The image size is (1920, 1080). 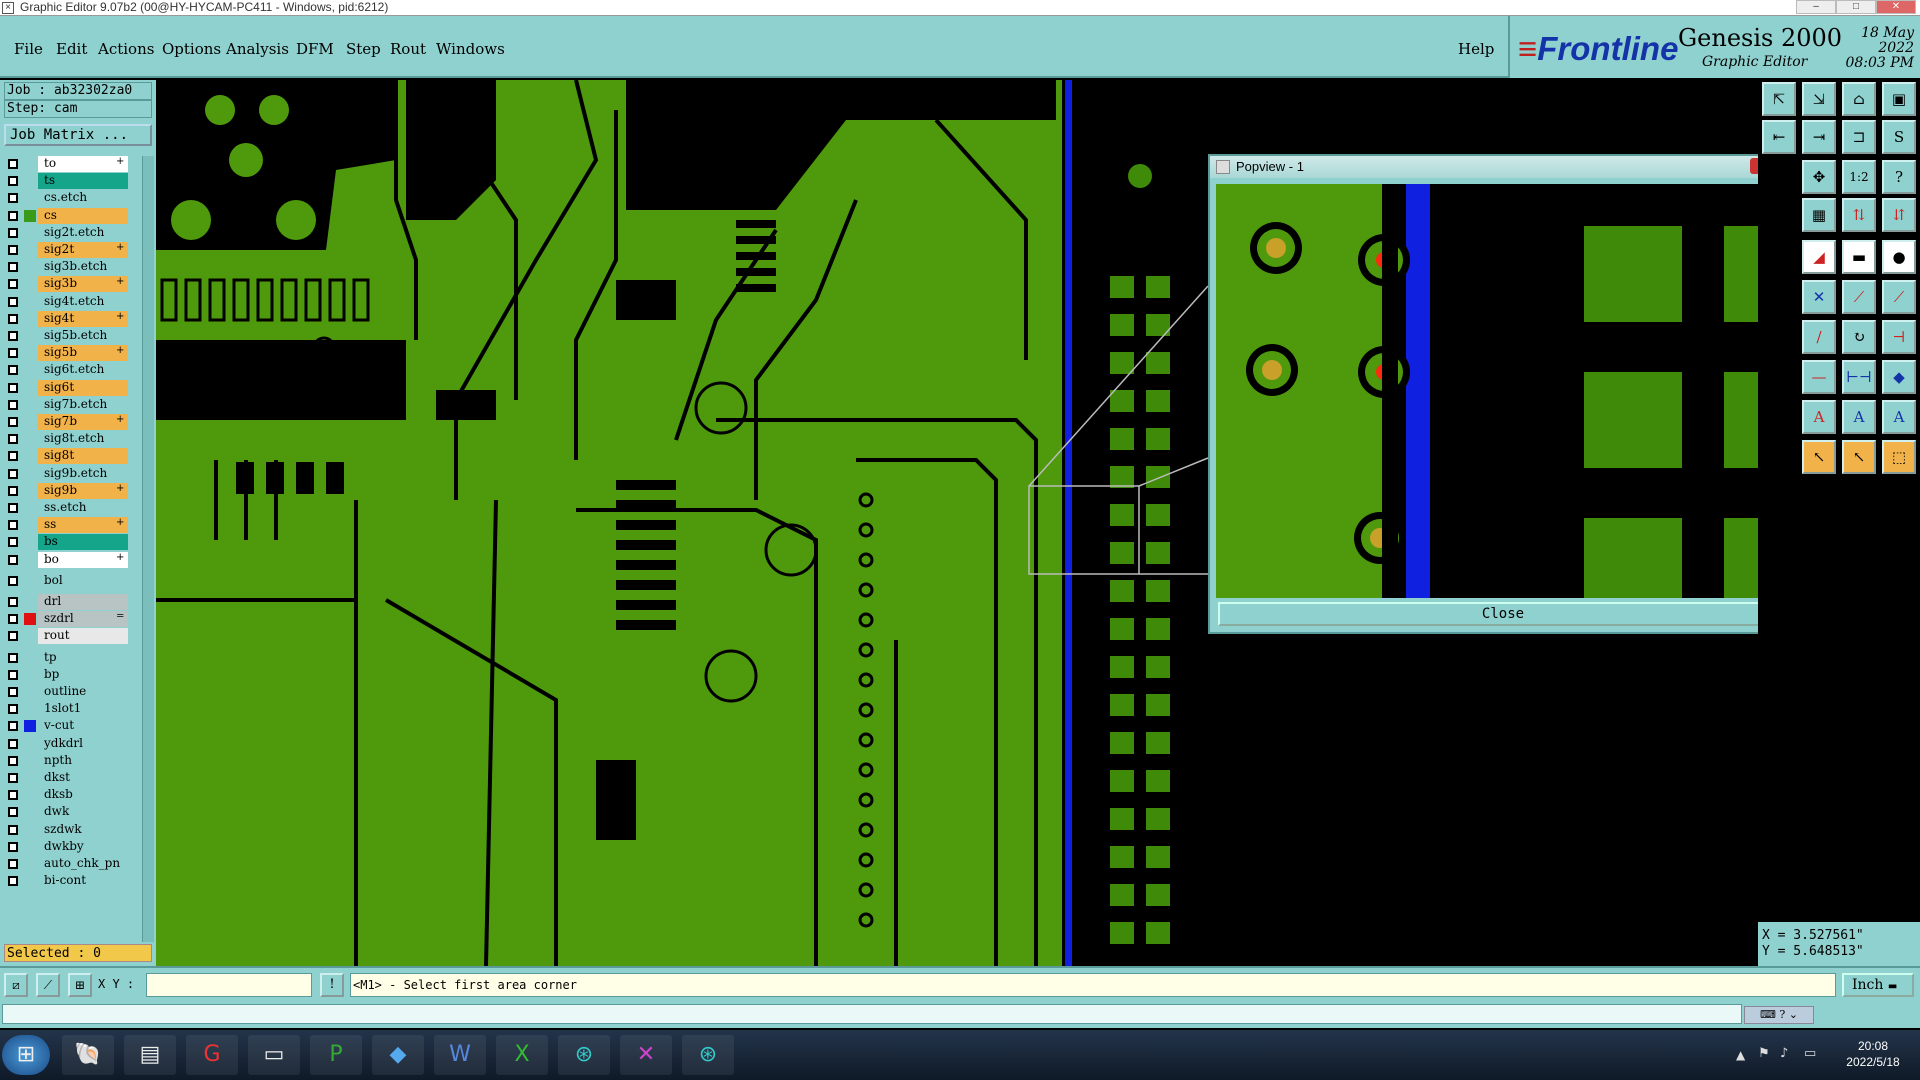 I want to click on layer-row: bol, so click(x=73, y=580).